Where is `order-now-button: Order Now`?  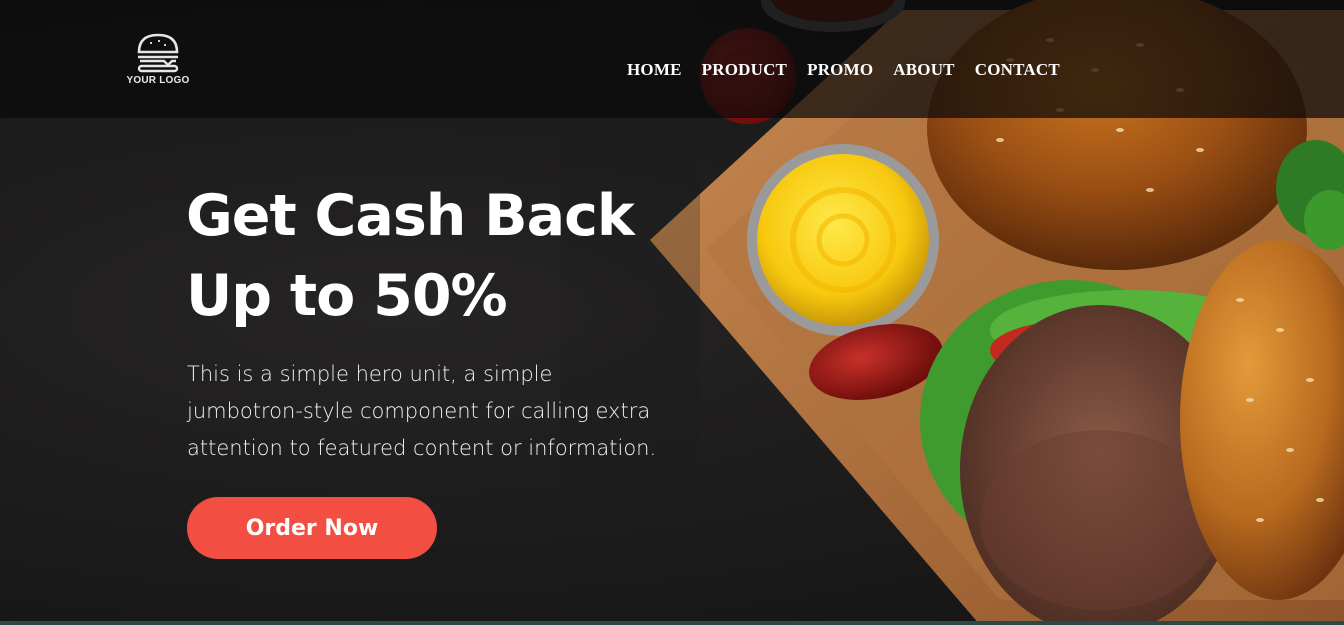 order-now-button: Order Now is located at coordinates (312, 528).